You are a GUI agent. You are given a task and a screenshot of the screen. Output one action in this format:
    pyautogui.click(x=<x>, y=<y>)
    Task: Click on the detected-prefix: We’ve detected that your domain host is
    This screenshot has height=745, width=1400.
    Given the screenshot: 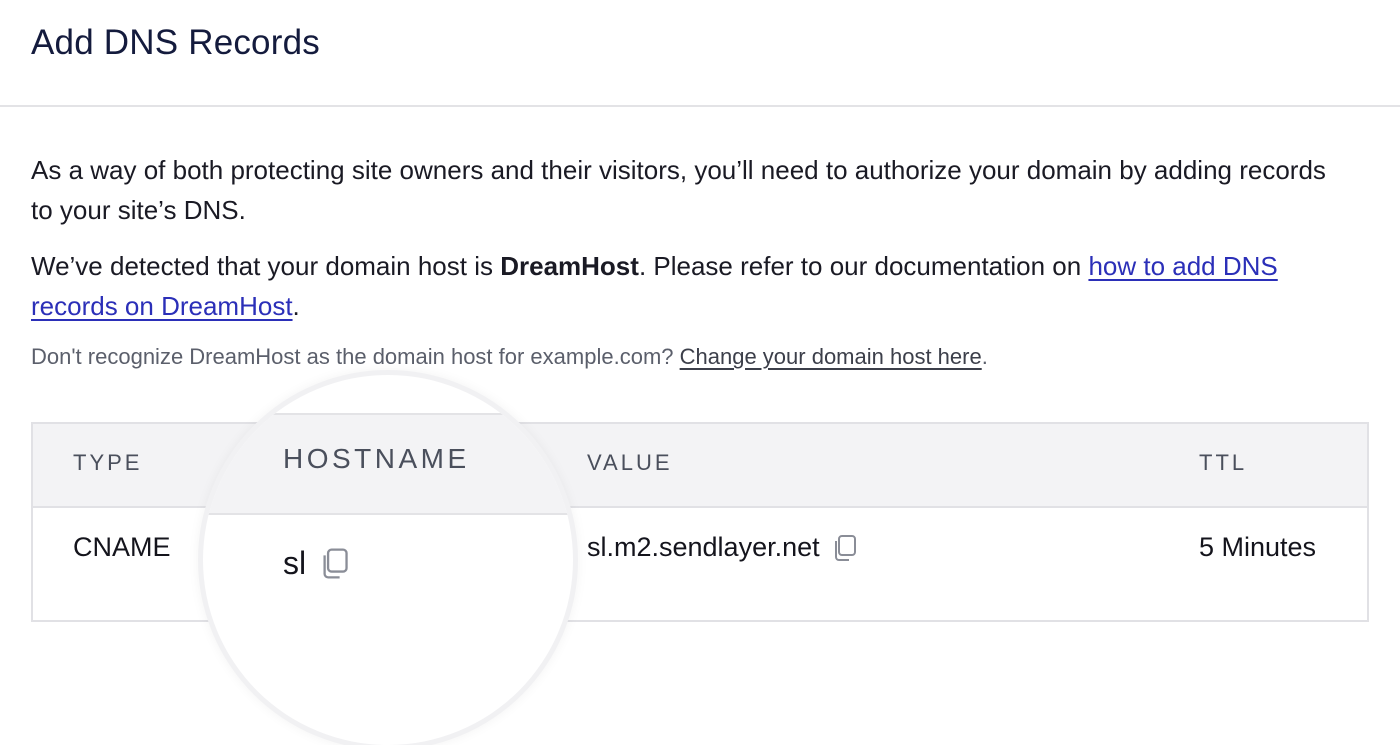 What is the action you would take?
    pyautogui.click(x=266, y=266)
    